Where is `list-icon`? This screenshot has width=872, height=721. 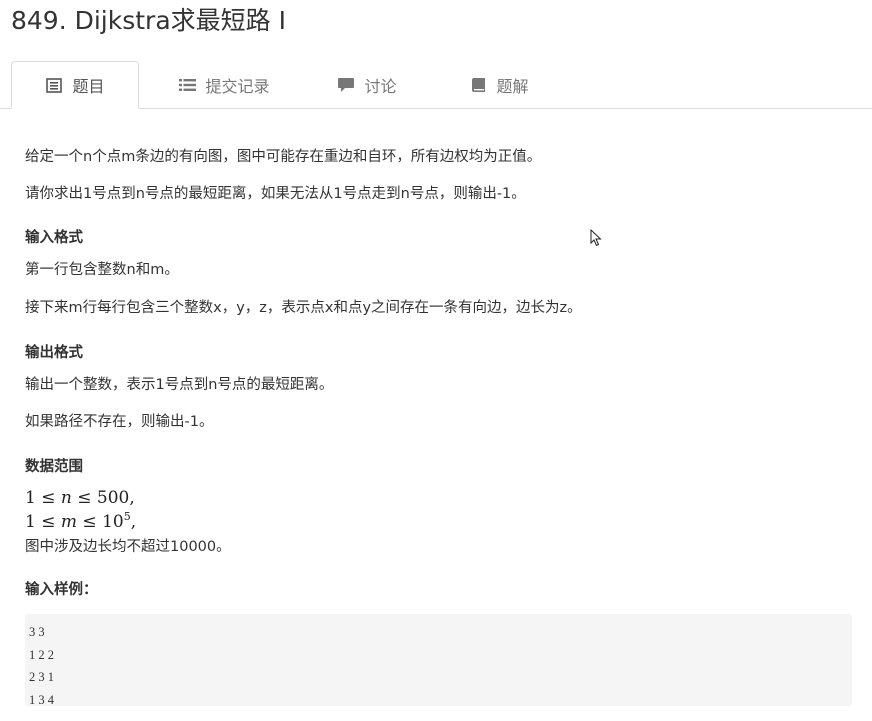
list-icon is located at coordinates (54, 85).